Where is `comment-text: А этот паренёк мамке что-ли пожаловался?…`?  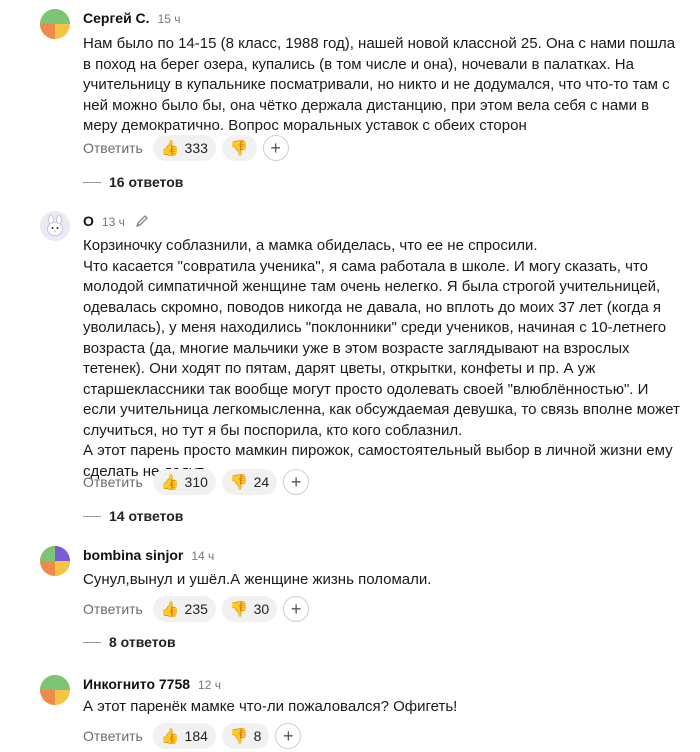
comment-text: А этот паренёк мамке что-ли пожаловался?… is located at coordinates (270, 706).